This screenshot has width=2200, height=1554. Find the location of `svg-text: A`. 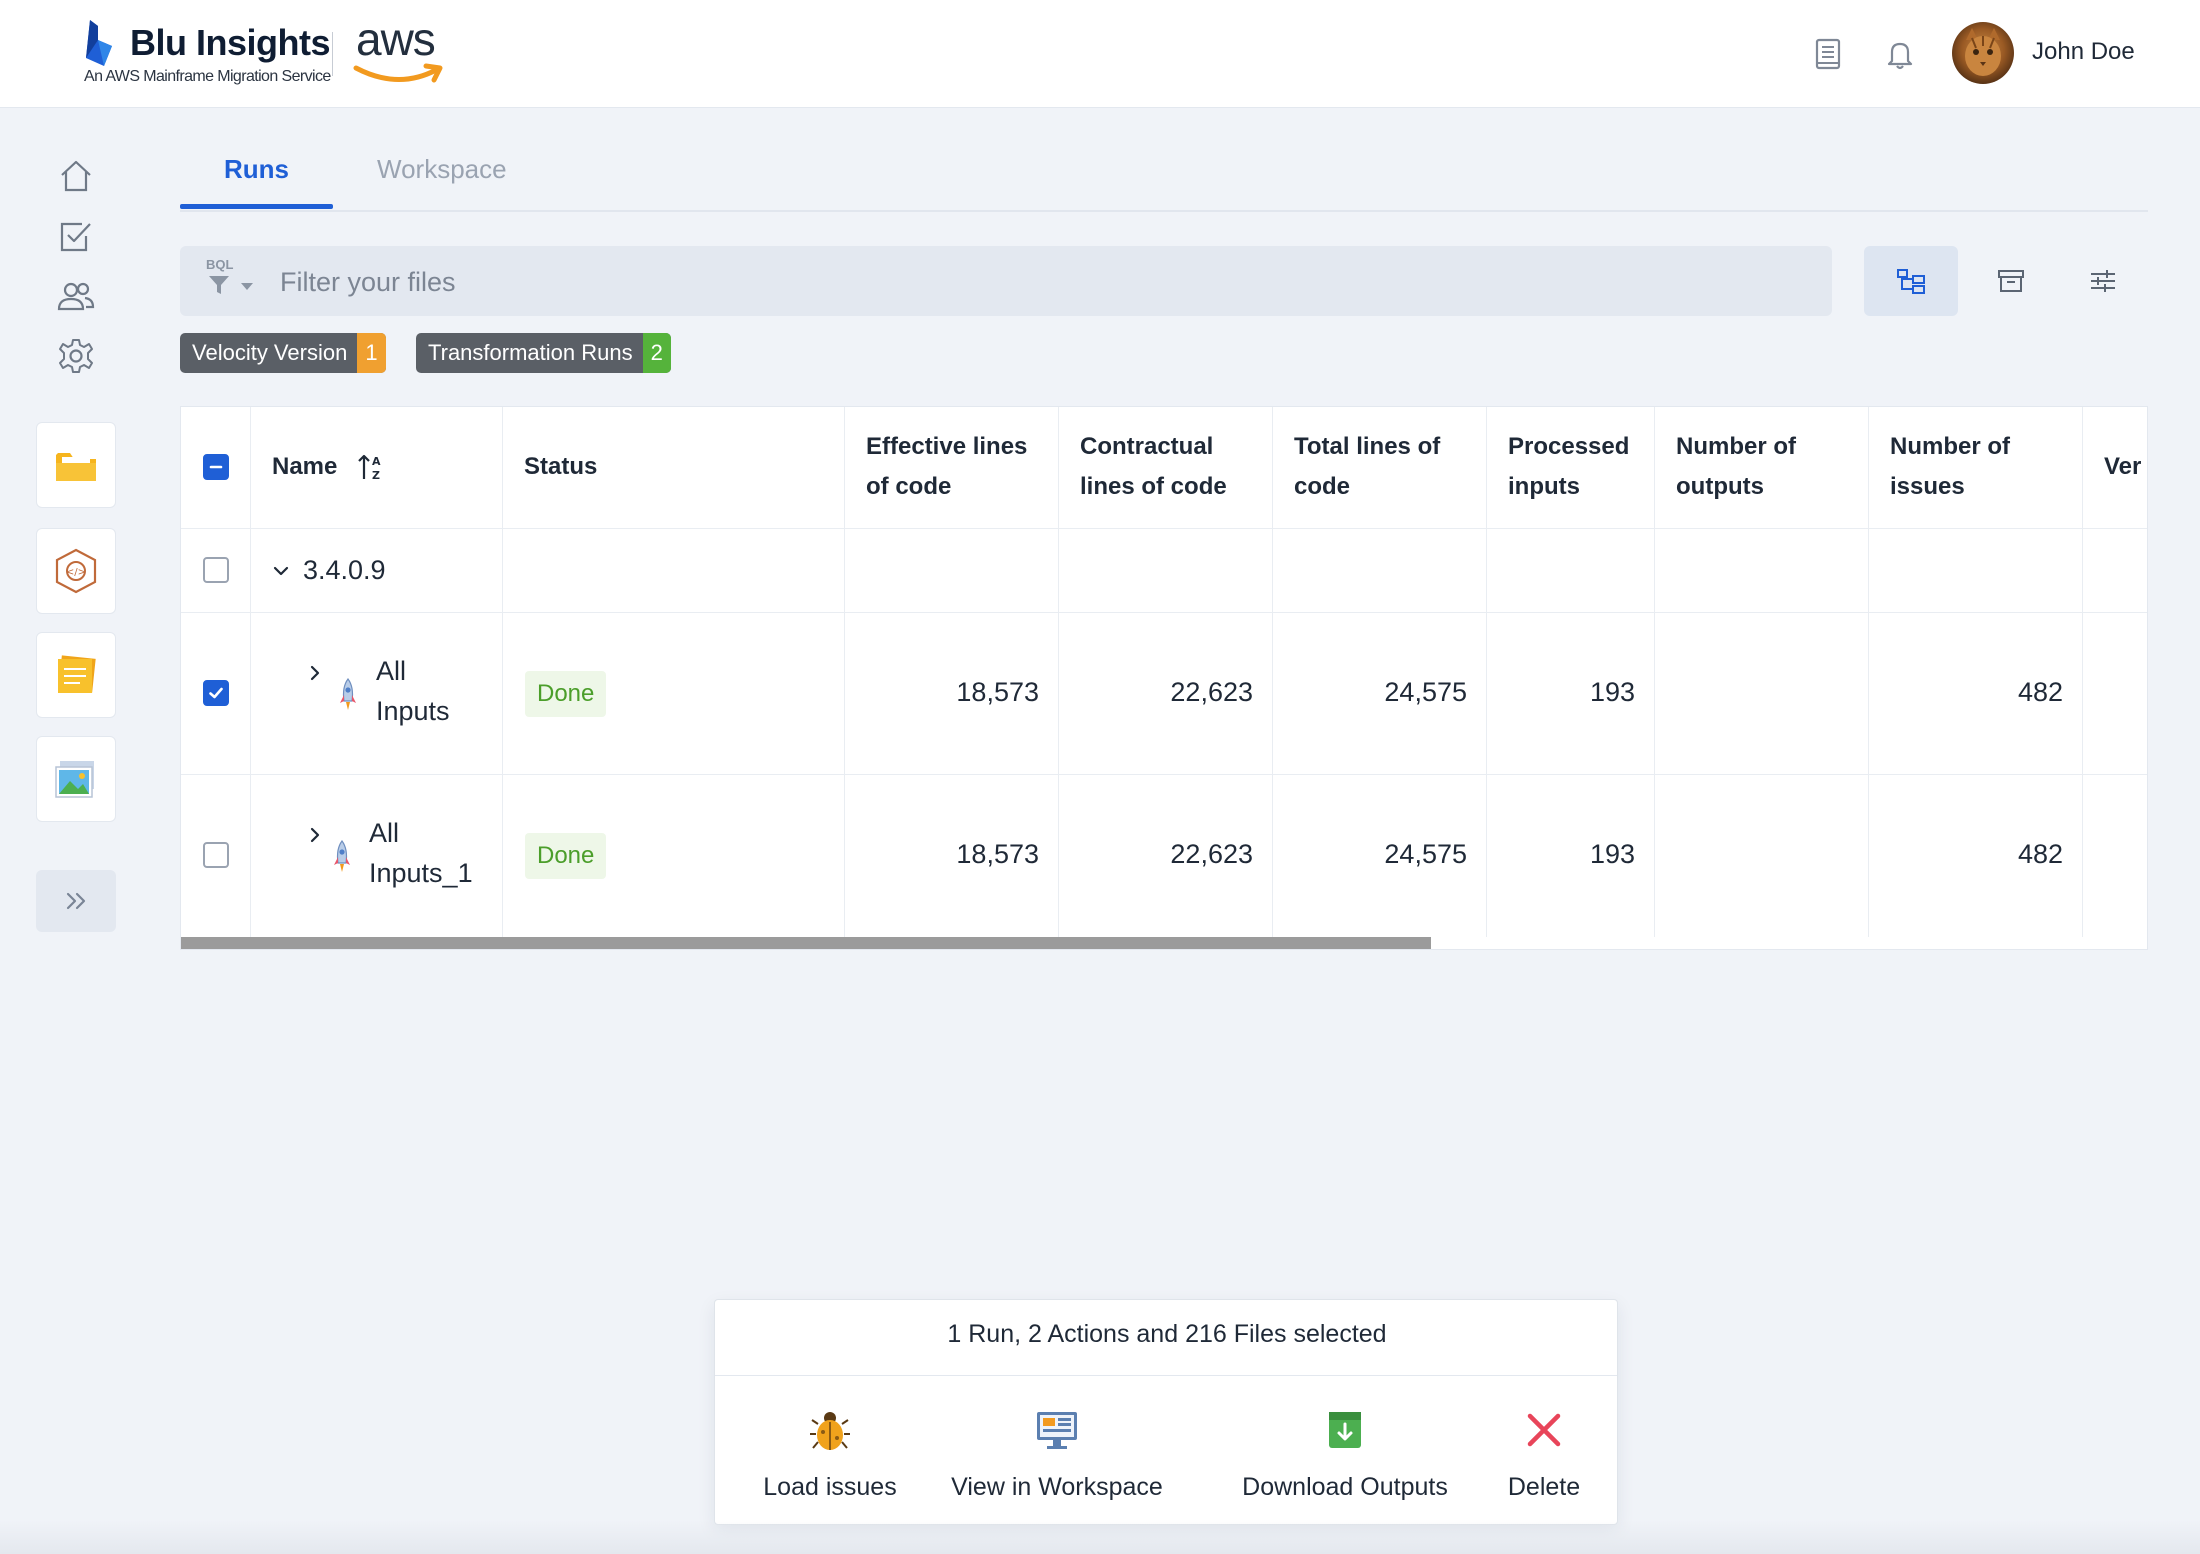

svg-text: A is located at coordinates (376, 461).